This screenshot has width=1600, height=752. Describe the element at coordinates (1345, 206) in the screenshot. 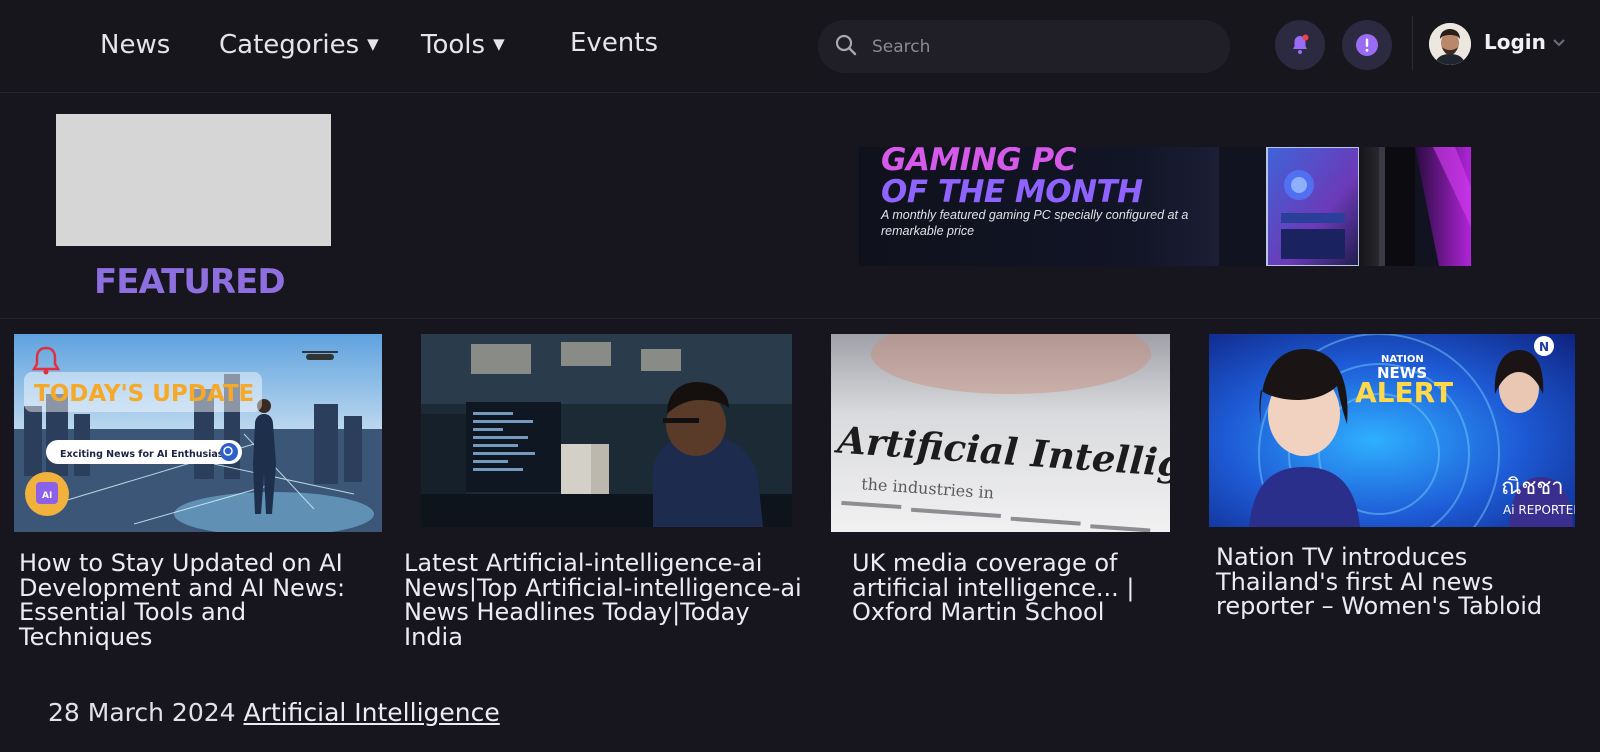

I see `gaming-pc-case-illustration` at that location.